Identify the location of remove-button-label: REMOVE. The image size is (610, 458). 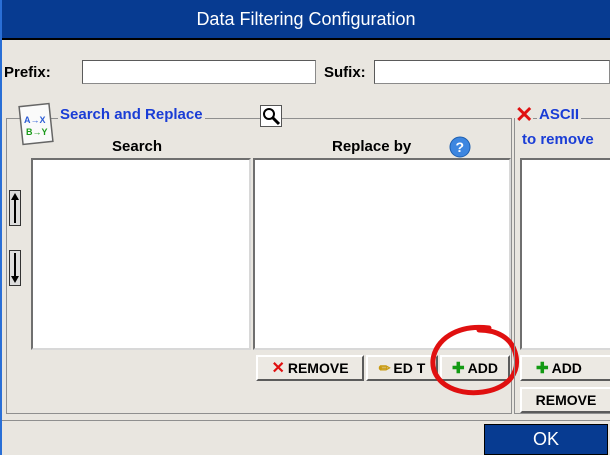
(318, 368).